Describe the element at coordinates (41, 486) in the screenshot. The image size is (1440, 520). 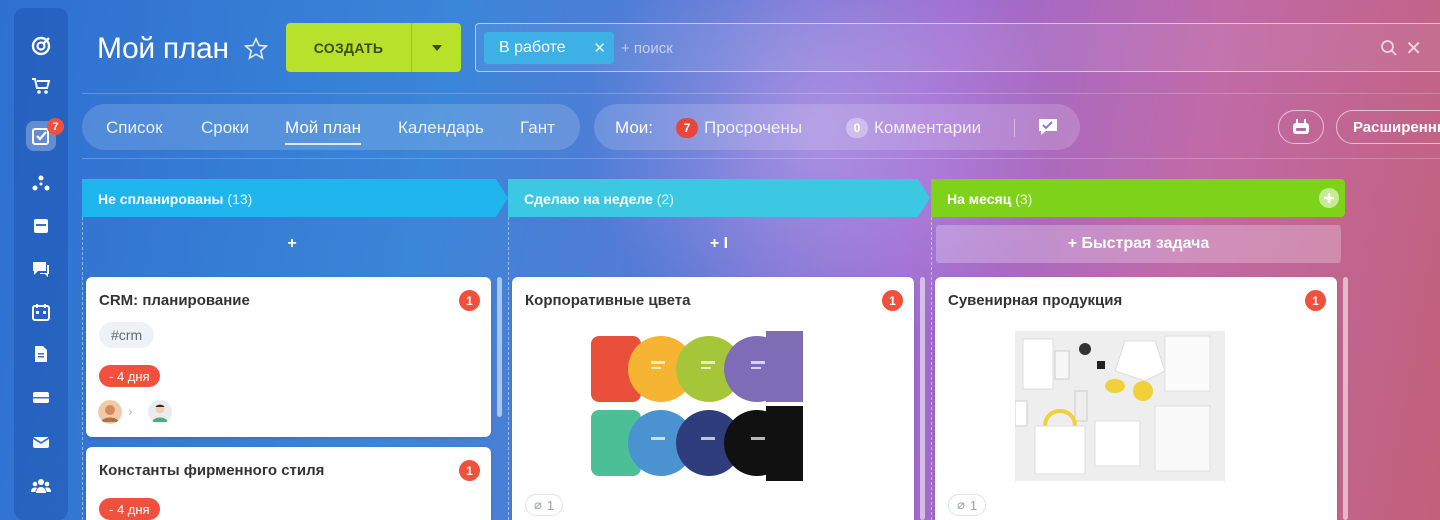
I see `team-icon` at that location.